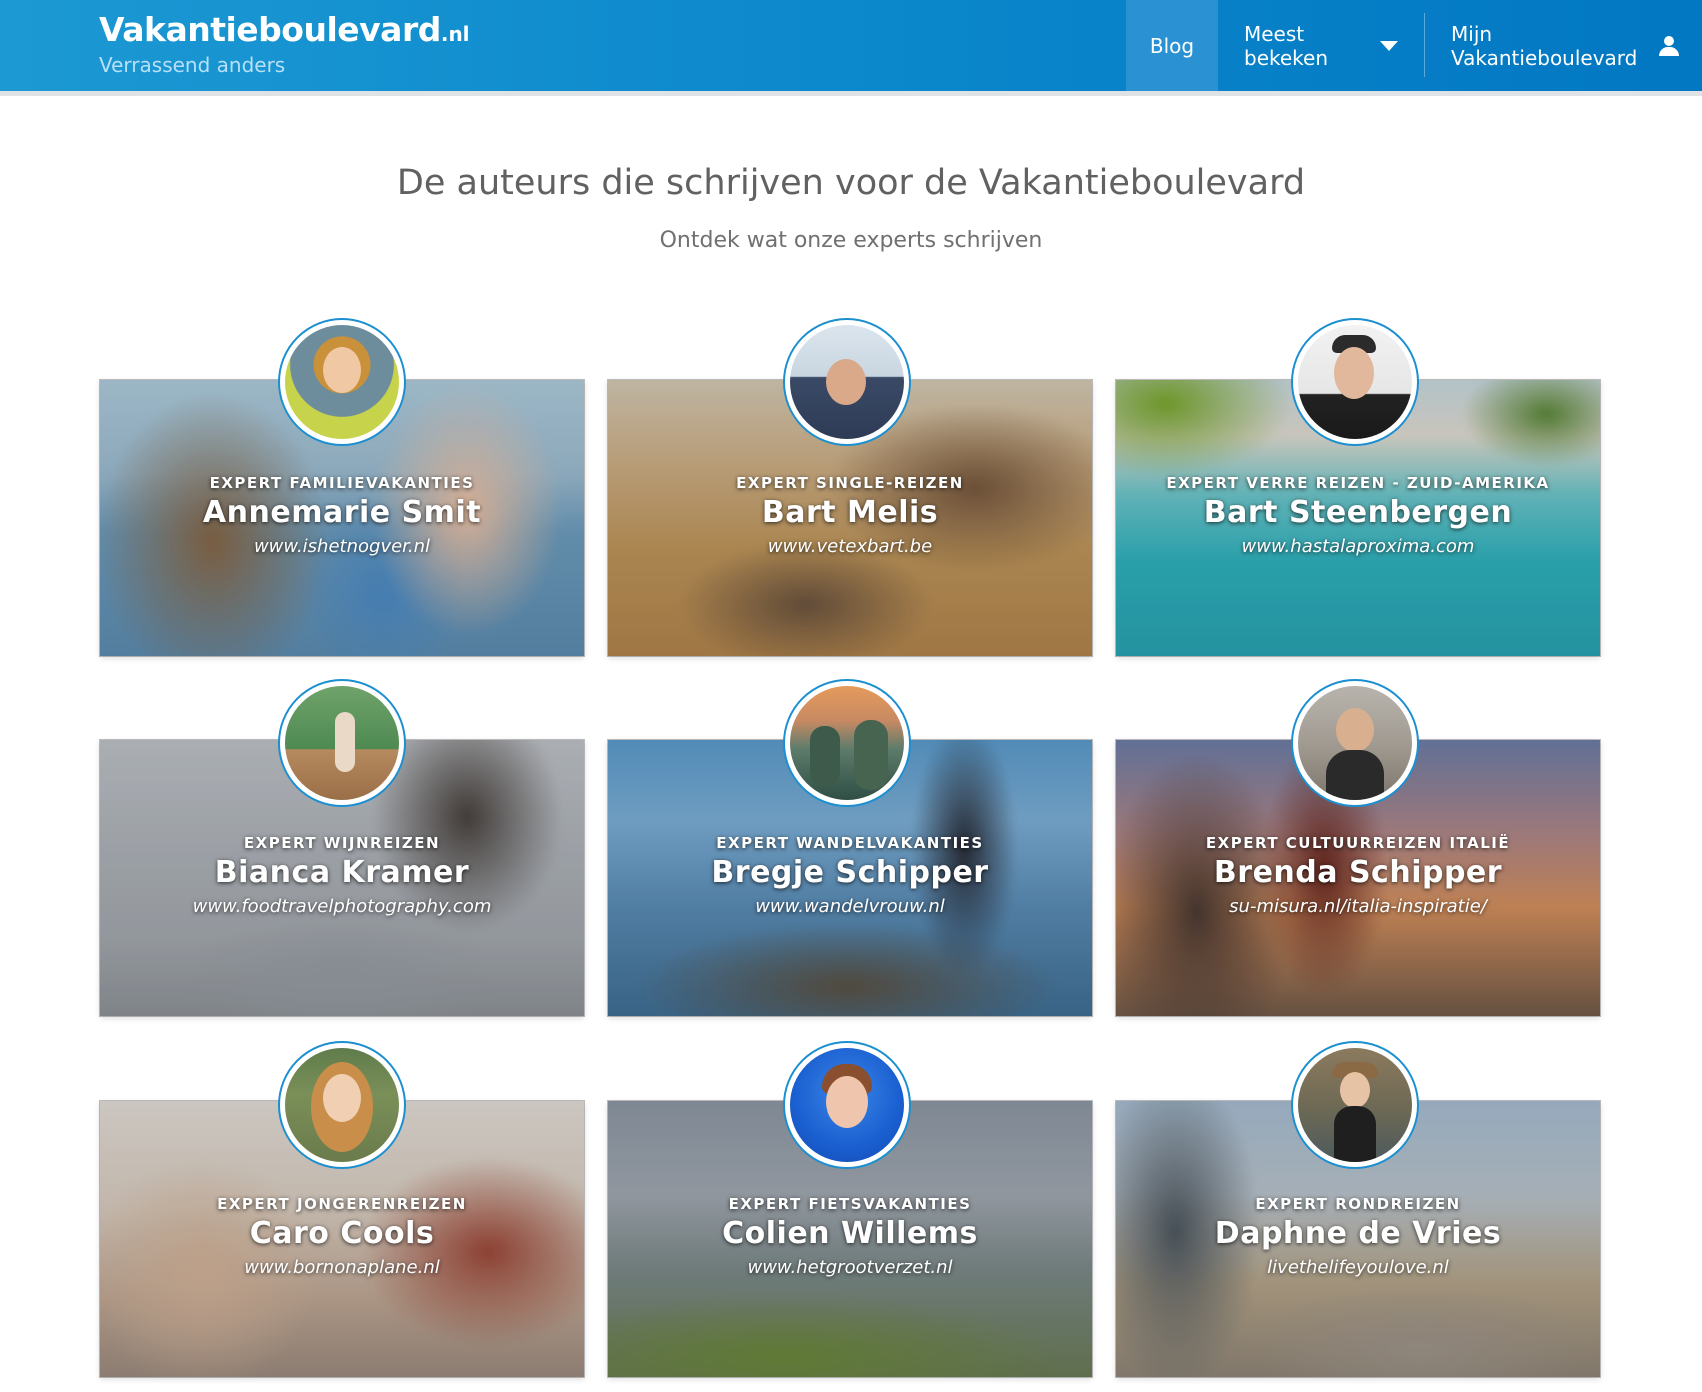 Image resolution: width=1702 pixels, height=1392 pixels. What do you see at coordinates (1358, 546) in the screenshot?
I see `author-website-link: www.hastalaproxima.com` at bounding box center [1358, 546].